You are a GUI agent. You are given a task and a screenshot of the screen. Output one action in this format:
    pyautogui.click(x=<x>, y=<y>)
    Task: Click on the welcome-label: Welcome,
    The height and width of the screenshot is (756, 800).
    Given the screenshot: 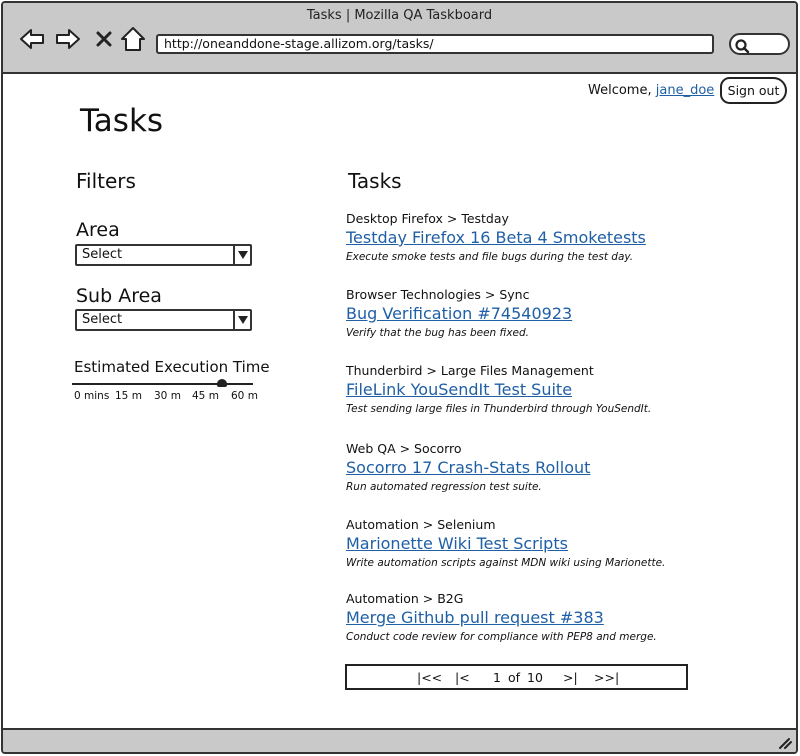 What is the action you would take?
    pyautogui.click(x=620, y=90)
    